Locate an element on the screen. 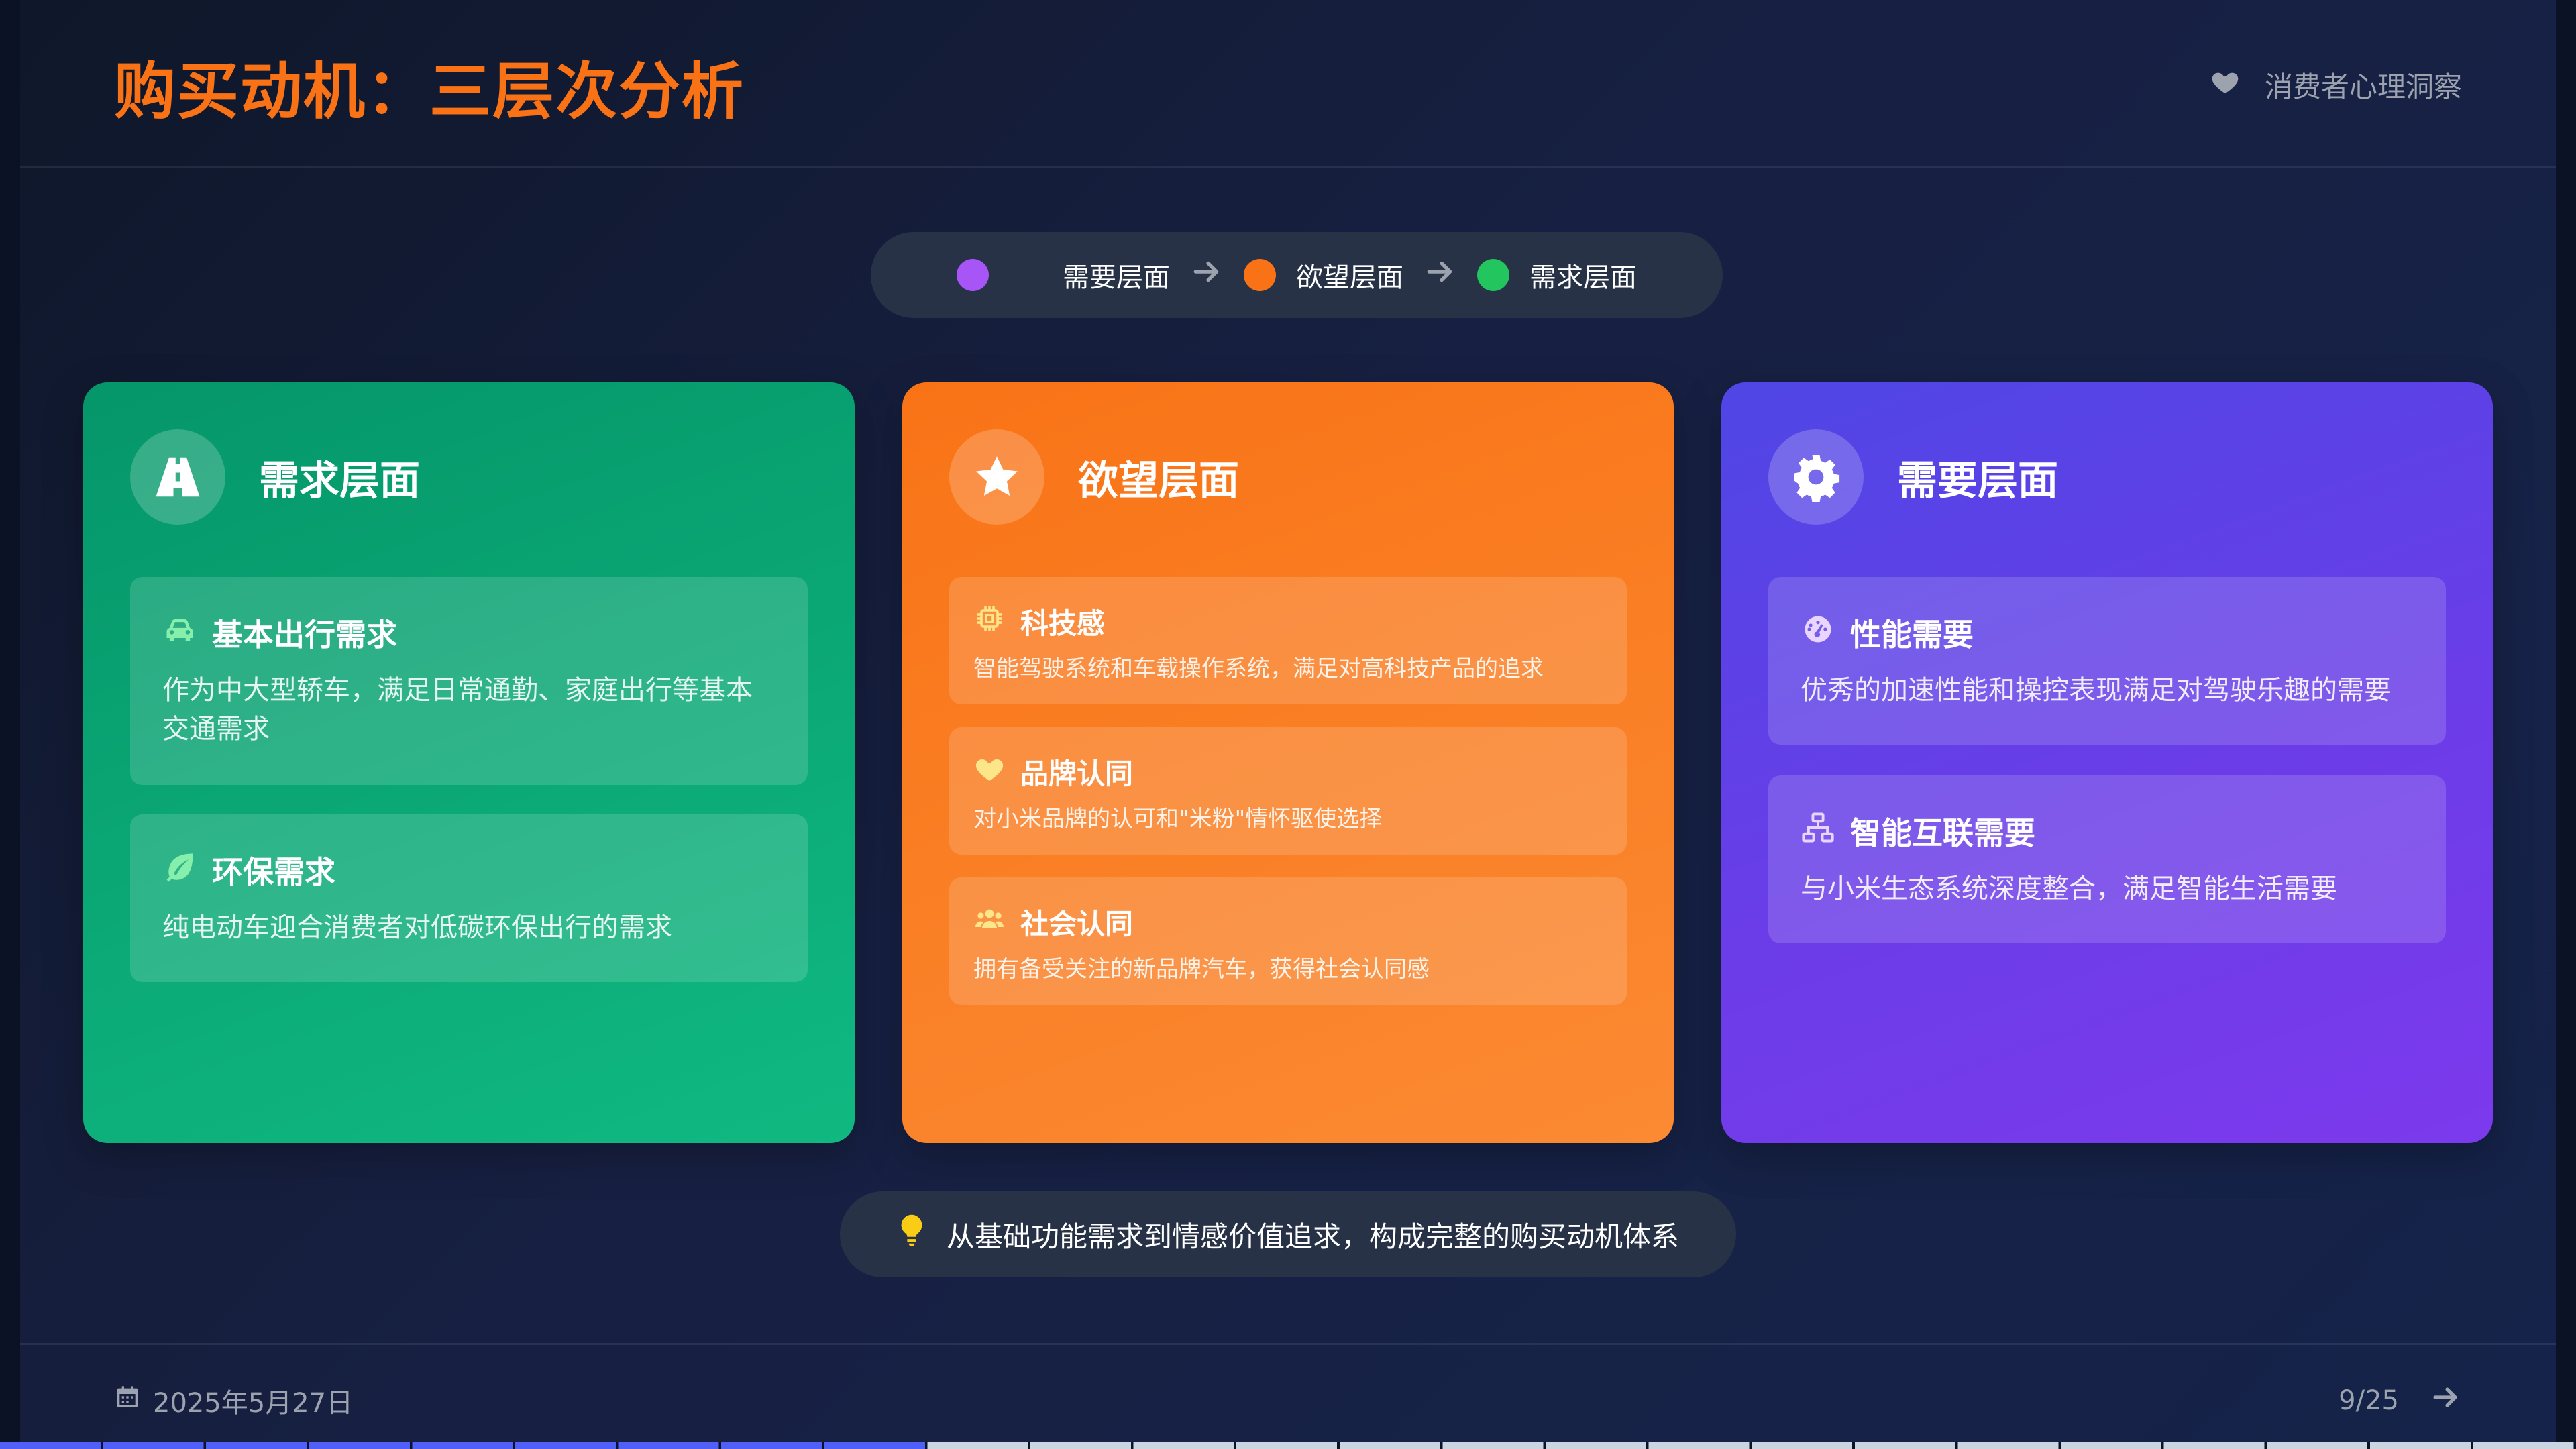  lightbulb-icon is located at coordinates (911, 1234).